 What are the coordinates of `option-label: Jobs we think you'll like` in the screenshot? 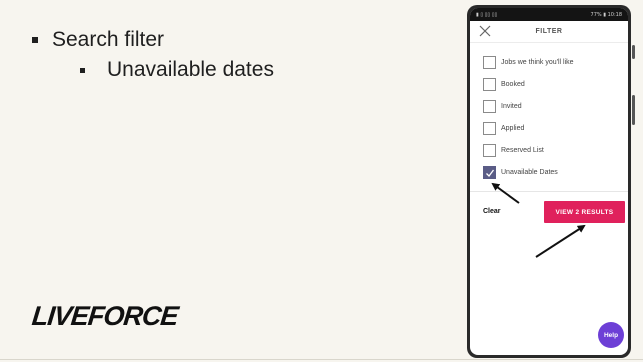 It's located at (537, 62).